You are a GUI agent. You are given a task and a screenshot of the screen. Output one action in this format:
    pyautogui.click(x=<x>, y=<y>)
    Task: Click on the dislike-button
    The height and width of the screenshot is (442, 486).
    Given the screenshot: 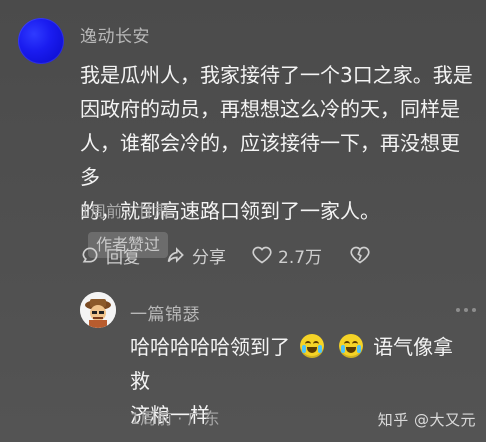 What is the action you would take?
    pyautogui.click(x=360, y=255)
    